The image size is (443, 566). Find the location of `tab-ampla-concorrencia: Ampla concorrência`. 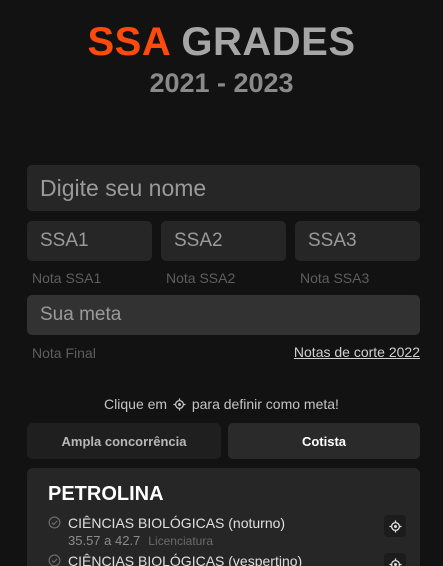

tab-ampla-concorrencia: Ampla concorrência is located at coordinates (124, 441).